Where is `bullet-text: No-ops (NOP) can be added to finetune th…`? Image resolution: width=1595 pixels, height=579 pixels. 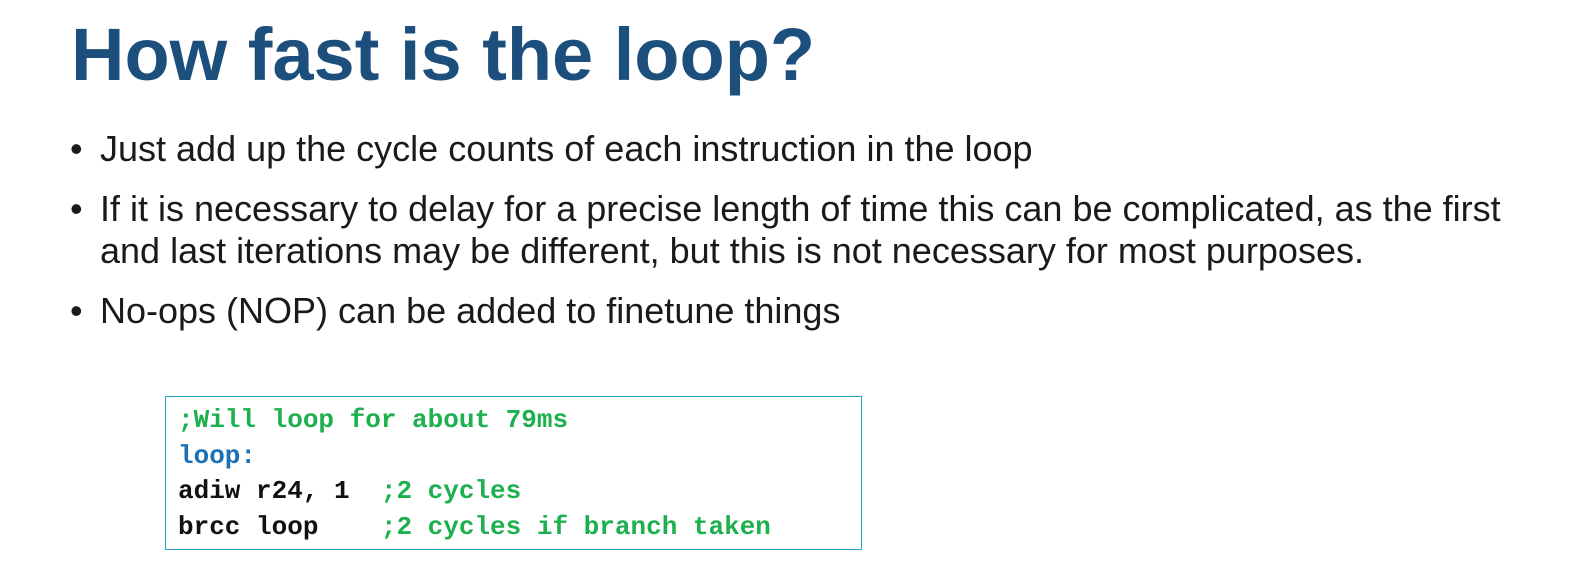 bullet-text: No-ops (NOP) can be added to finetune th… is located at coordinates (470, 310).